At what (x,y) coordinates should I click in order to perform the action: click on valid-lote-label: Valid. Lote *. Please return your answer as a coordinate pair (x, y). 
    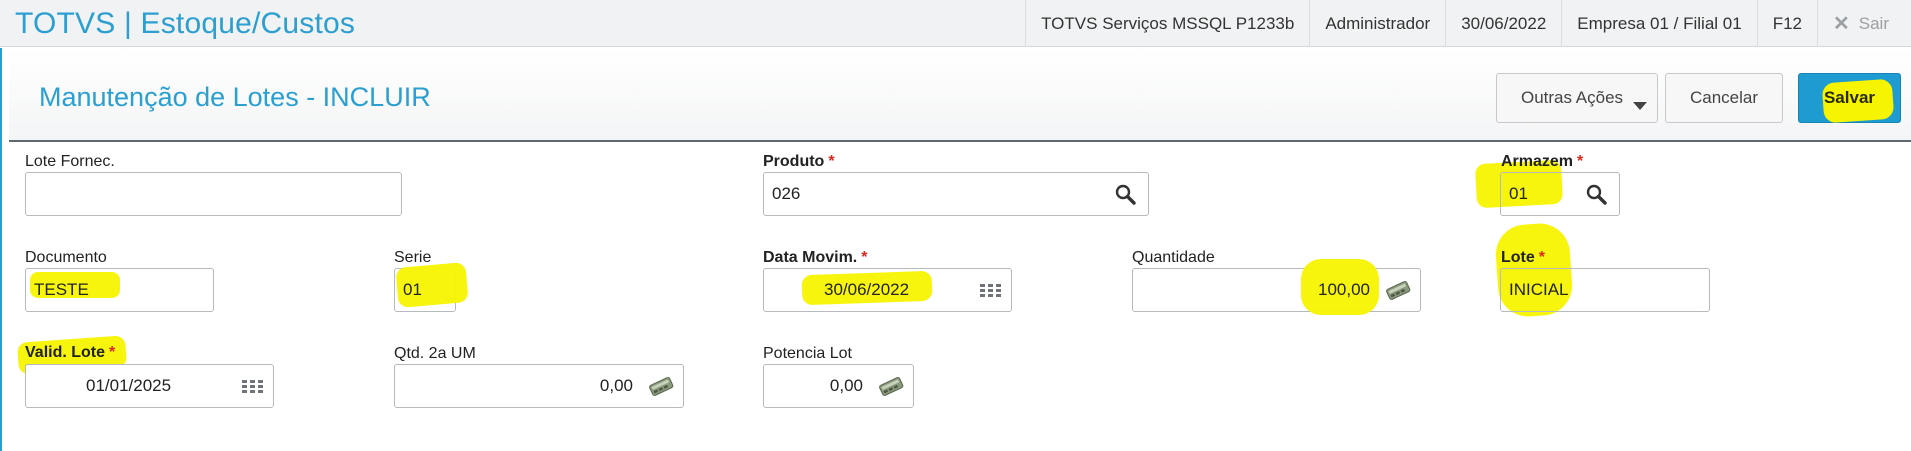
    Looking at the image, I should click on (70, 353).